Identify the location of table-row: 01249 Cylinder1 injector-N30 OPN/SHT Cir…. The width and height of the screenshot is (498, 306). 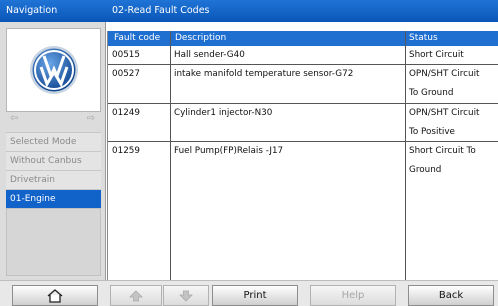
(303, 123).